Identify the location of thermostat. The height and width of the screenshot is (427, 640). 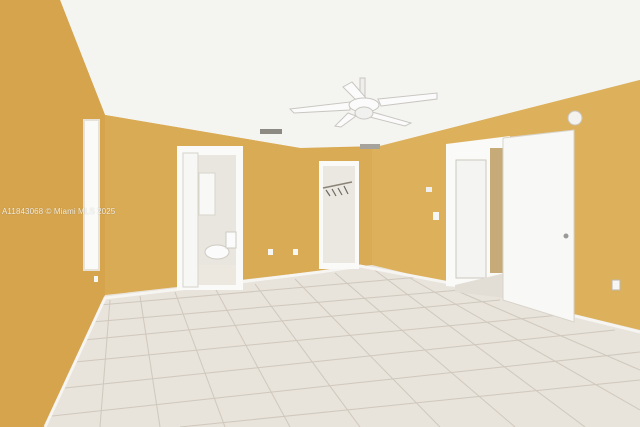
(429, 189).